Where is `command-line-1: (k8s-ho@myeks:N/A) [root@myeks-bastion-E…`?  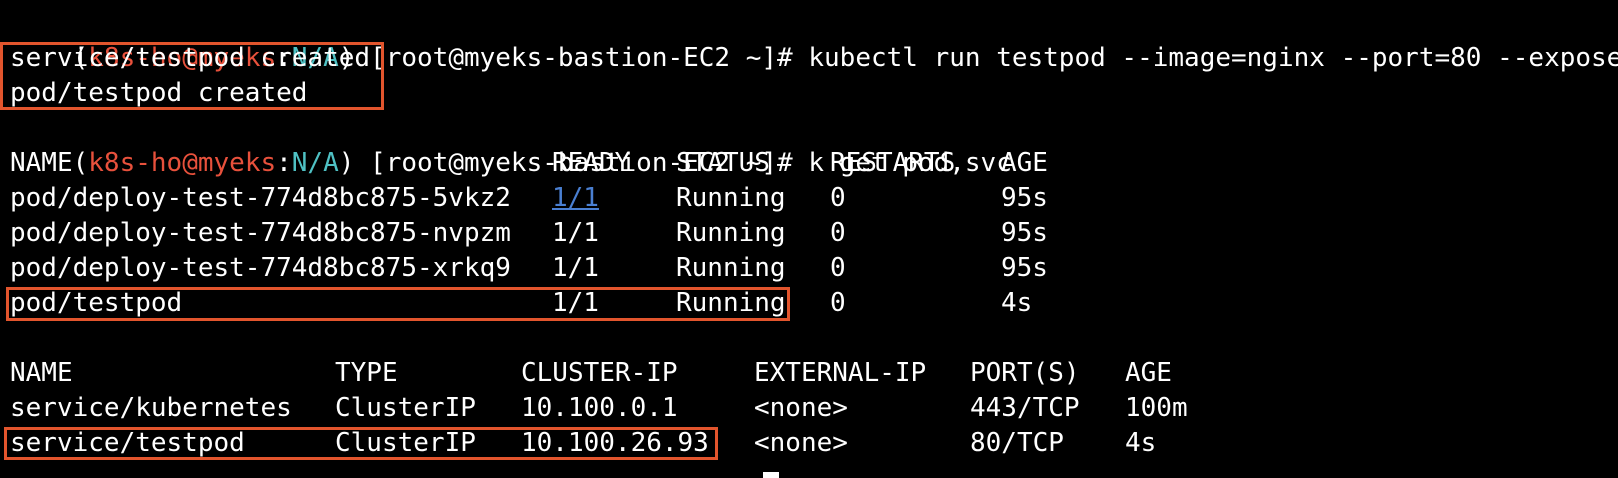 command-line-1: (k8s-ho@myeks:N/A) [root@myeks-bastion-E… is located at coordinates (814, 39).